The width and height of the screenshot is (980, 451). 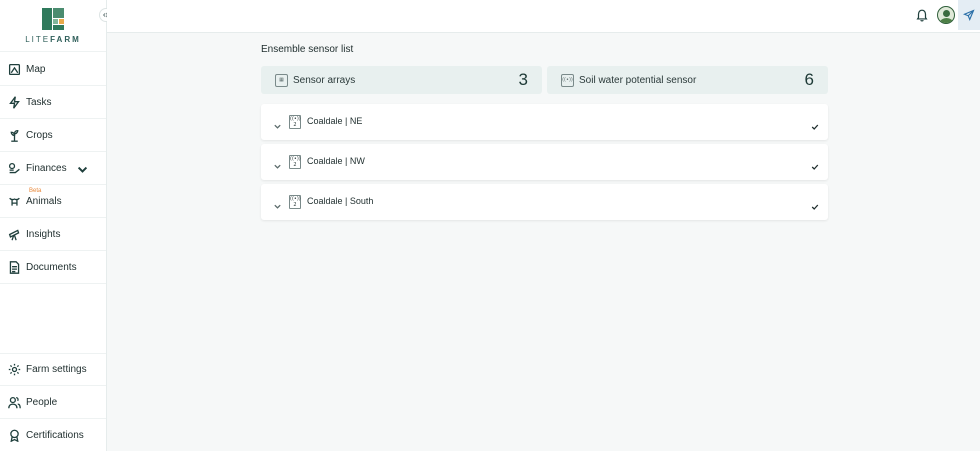 I want to click on sidebar-item-label: Animals, so click(x=44, y=201).